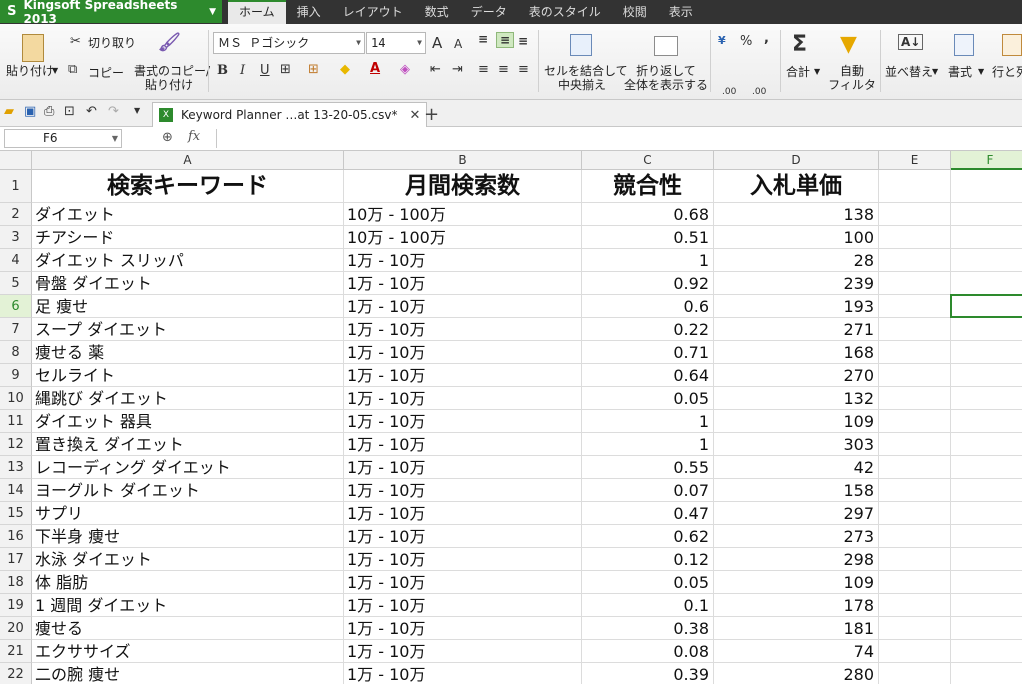 This screenshot has width=1022, height=684. What do you see at coordinates (49, 111) in the screenshot?
I see `print-icon: ⎙` at bounding box center [49, 111].